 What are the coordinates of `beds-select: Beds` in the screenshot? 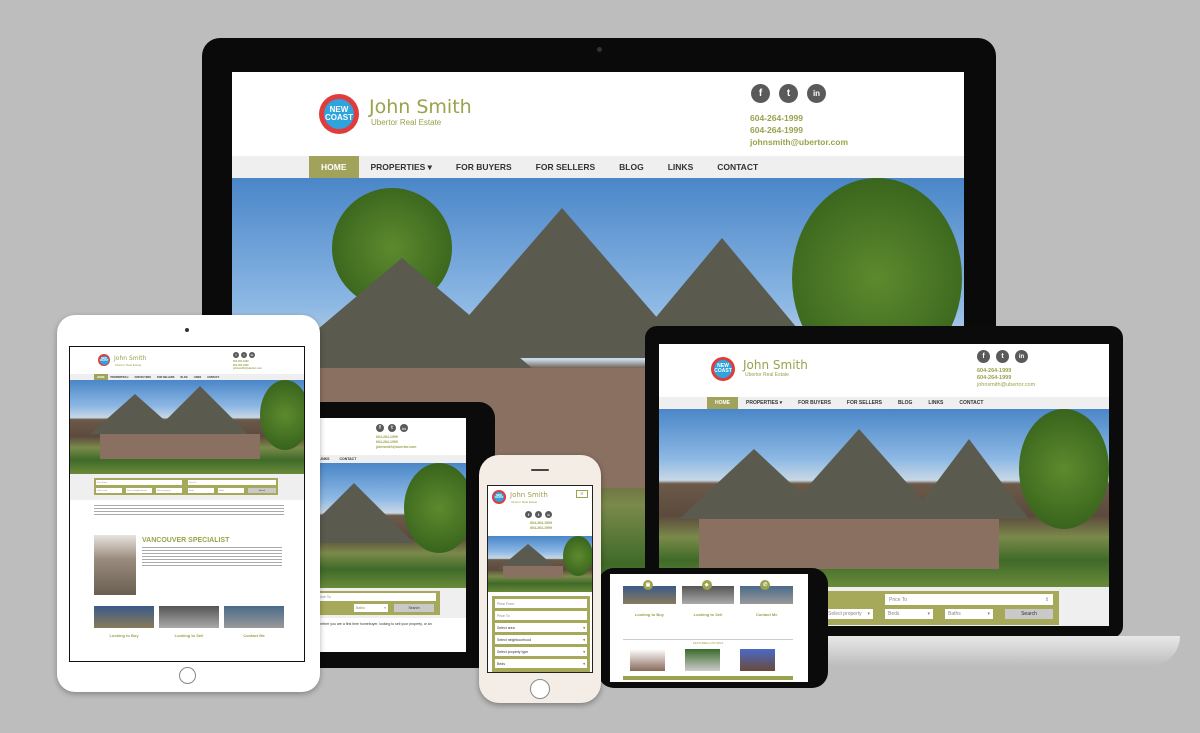 It's located at (201, 490).